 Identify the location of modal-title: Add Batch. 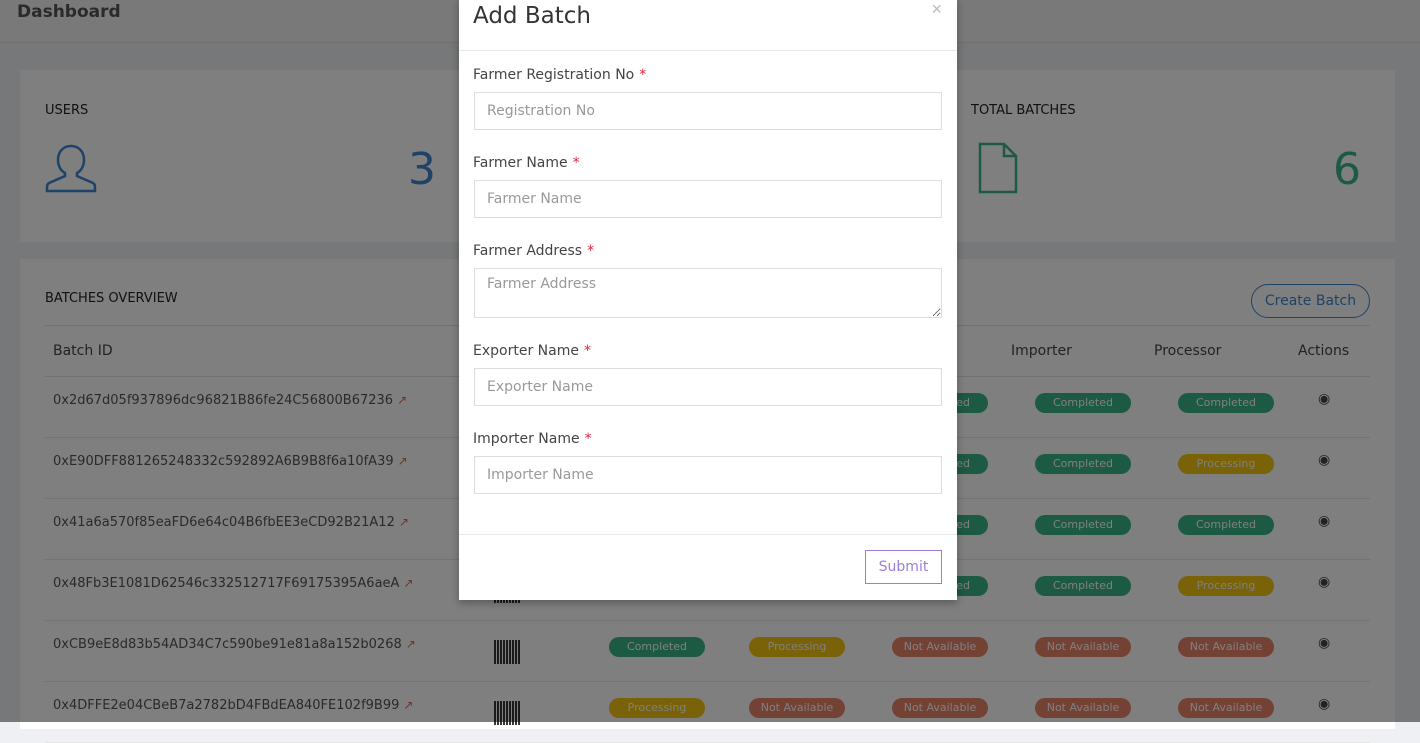
(532, 16).